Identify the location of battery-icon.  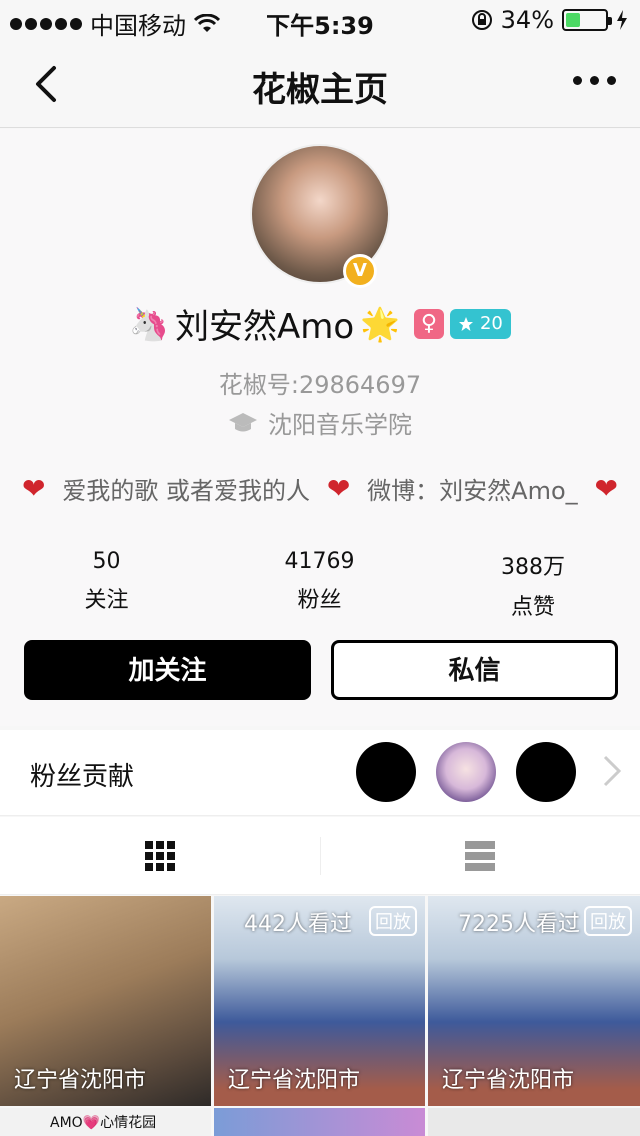
(587, 20).